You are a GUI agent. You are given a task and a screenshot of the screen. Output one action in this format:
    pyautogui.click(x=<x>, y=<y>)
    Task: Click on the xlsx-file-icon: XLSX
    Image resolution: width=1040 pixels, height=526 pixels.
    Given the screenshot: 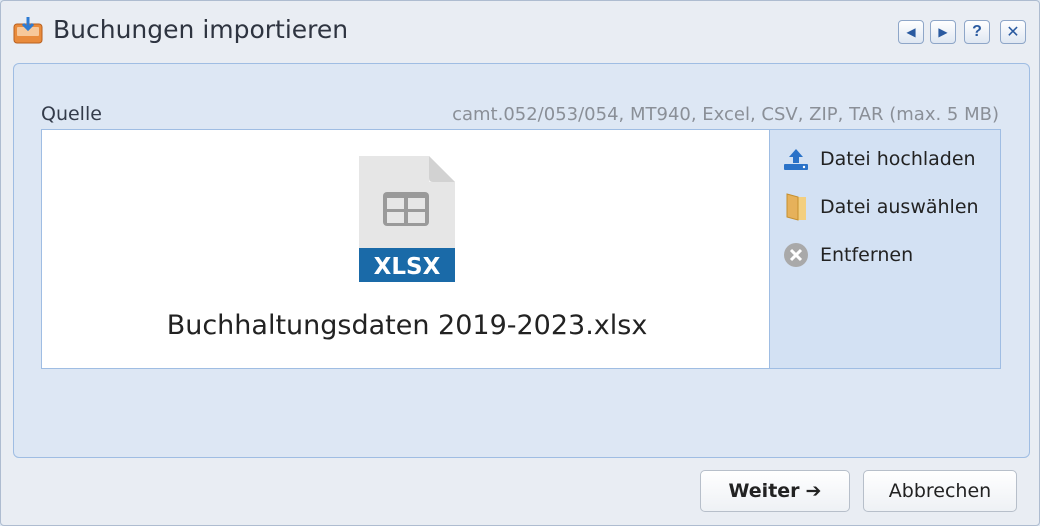 What is the action you would take?
    pyautogui.click(x=407, y=219)
    